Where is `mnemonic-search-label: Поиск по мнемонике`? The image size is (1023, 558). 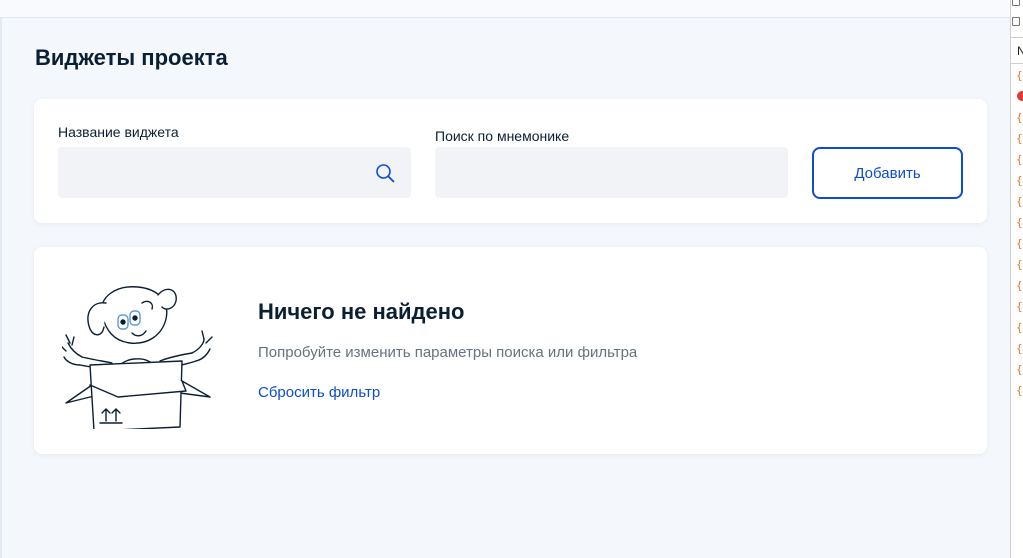
mnemonic-search-label: Поиск по мнемонике is located at coordinates (502, 136).